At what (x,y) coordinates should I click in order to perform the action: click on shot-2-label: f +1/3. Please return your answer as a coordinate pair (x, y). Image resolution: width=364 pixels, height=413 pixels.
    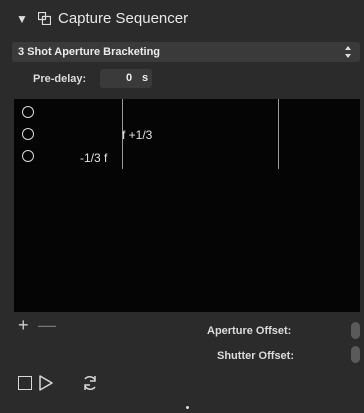
    Looking at the image, I should click on (137, 135).